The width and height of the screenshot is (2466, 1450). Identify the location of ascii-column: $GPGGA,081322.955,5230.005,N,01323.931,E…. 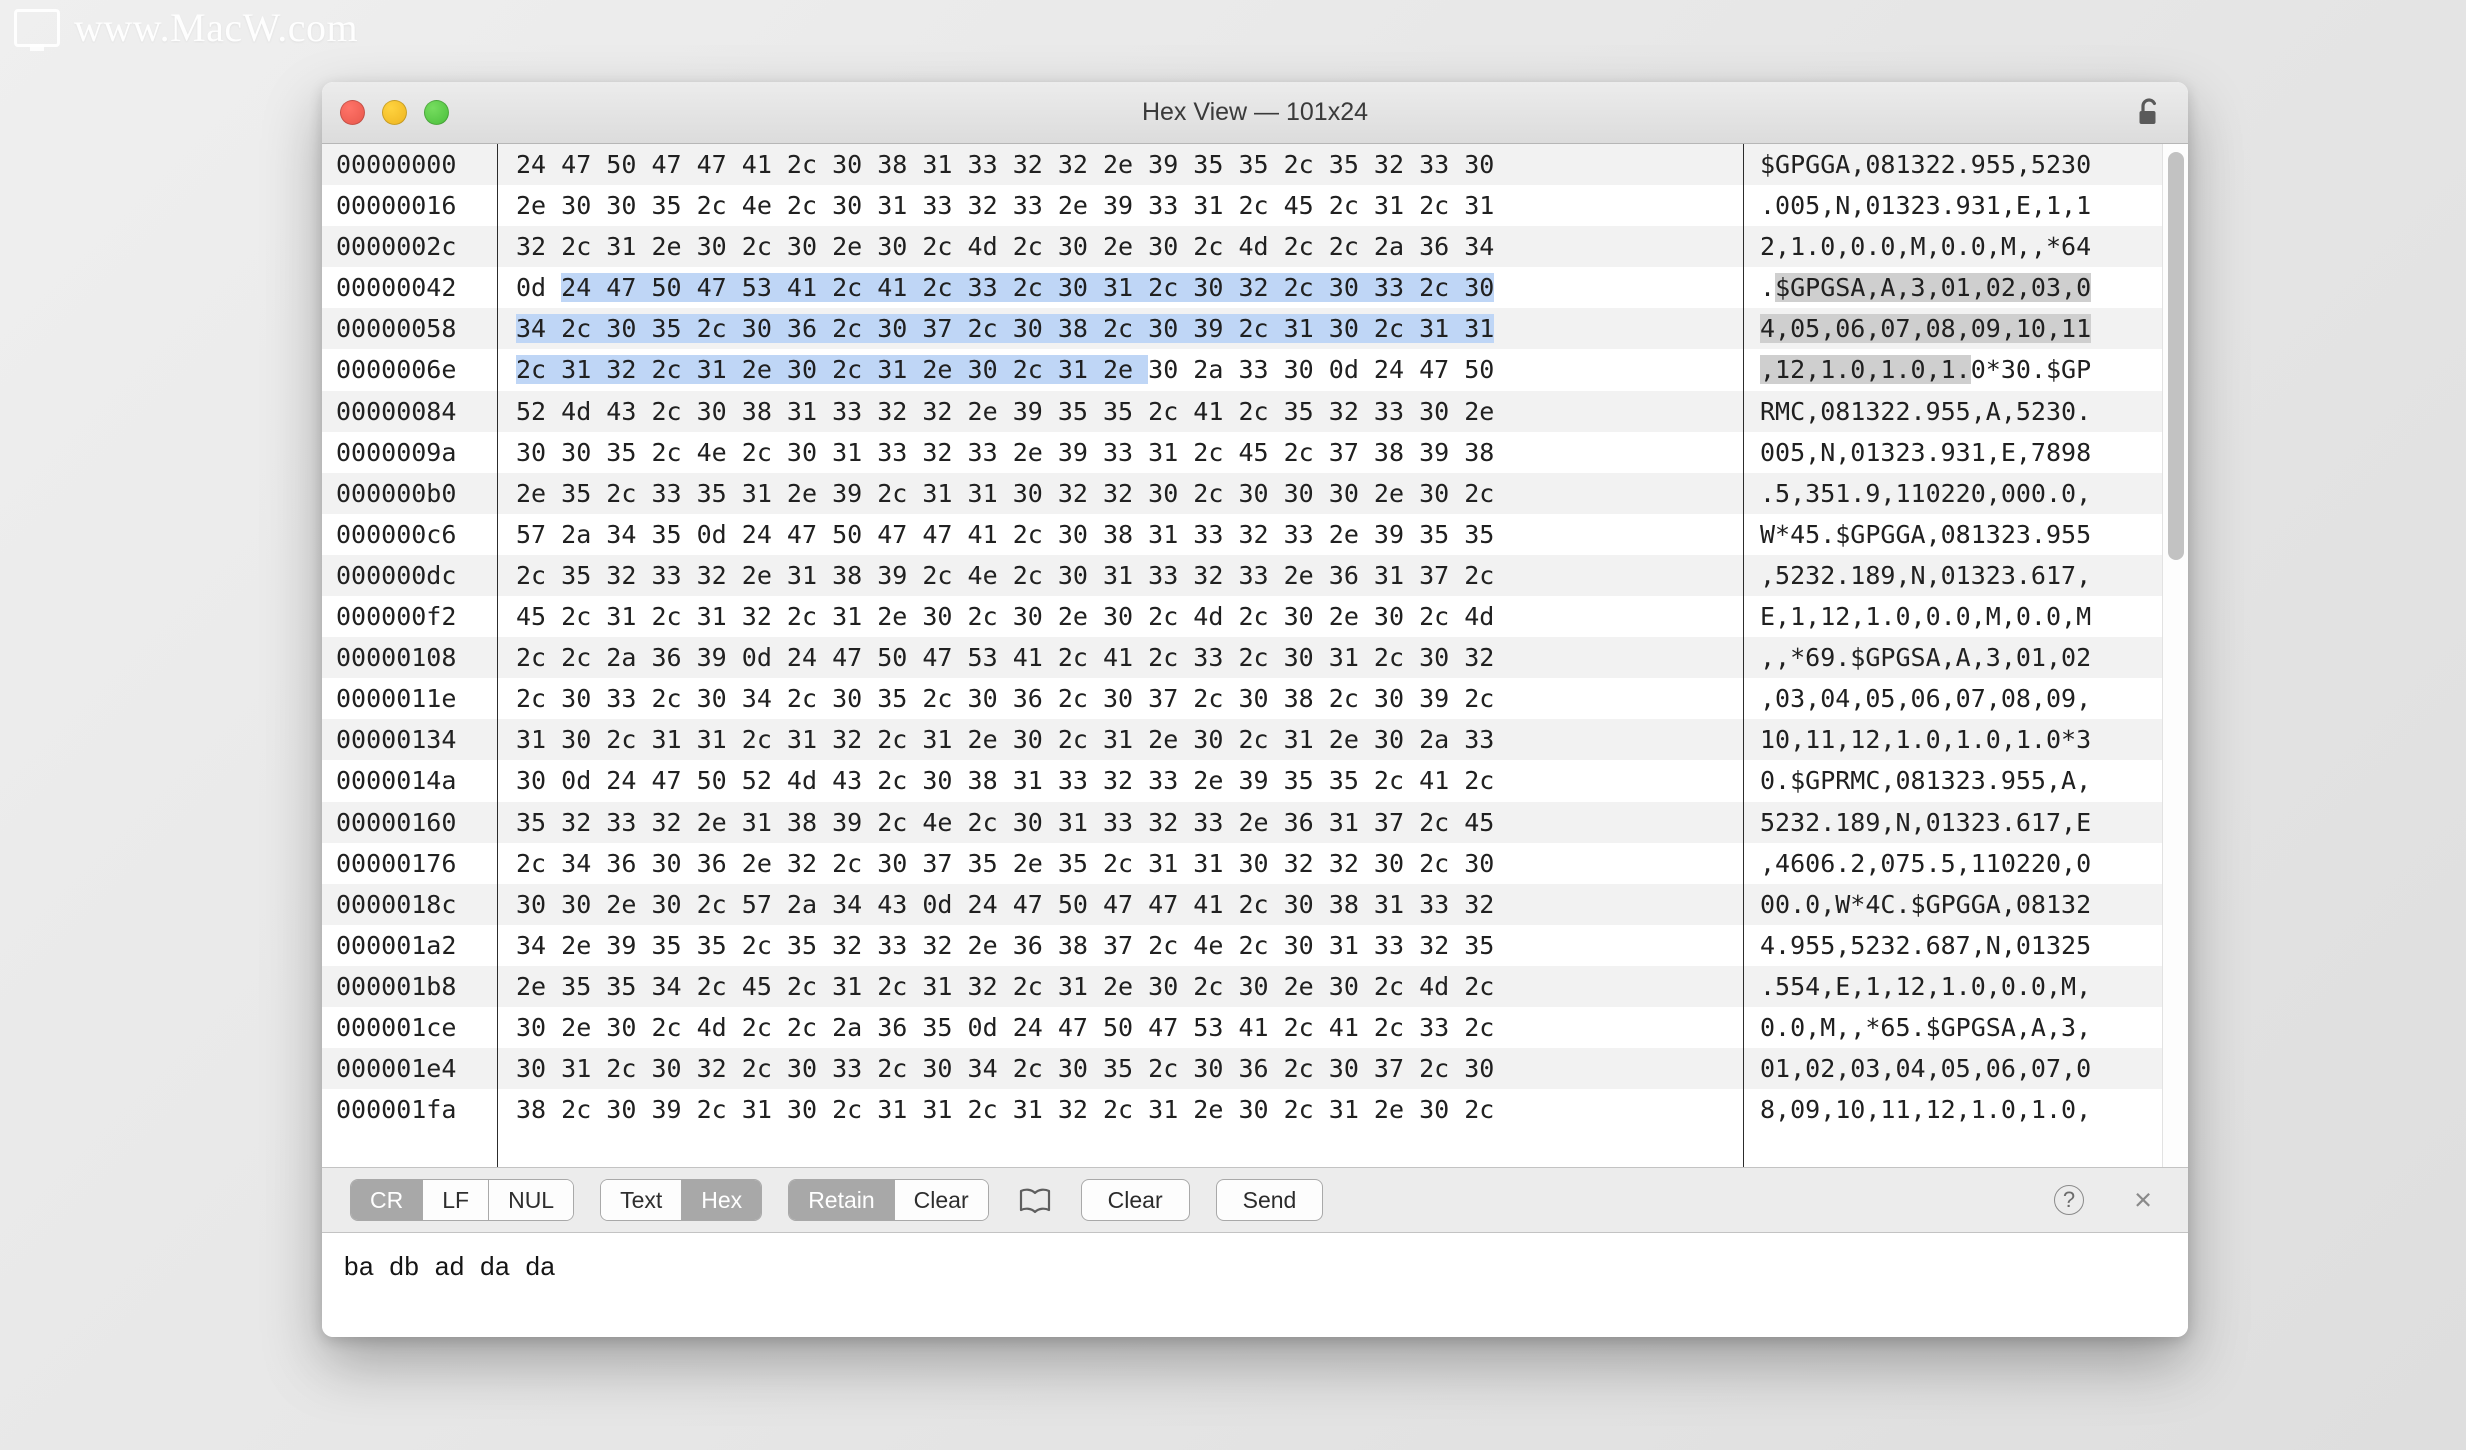
(1953, 656).